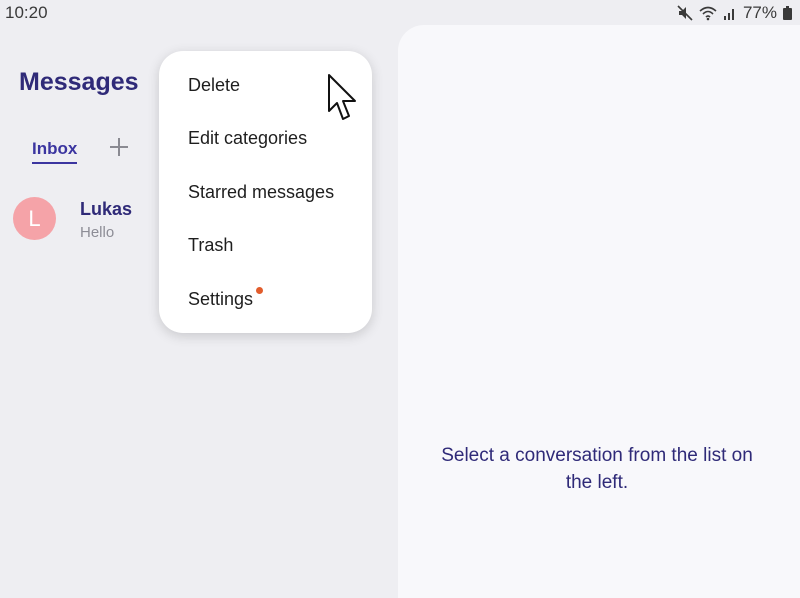 Image resolution: width=800 pixels, height=598 pixels. Describe the element at coordinates (26, 12) in the screenshot. I see `status-time: 10:20` at that location.